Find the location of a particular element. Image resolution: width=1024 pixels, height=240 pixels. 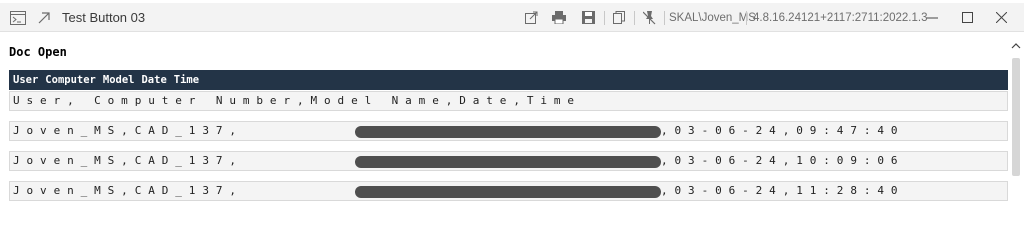

window-title: Test Button 03 is located at coordinates (104, 17).